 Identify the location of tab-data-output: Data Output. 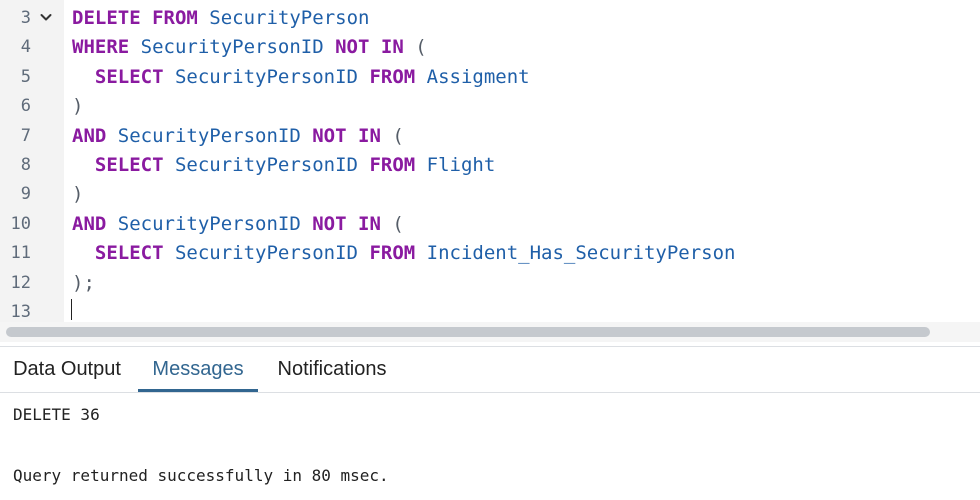
(67, 369).